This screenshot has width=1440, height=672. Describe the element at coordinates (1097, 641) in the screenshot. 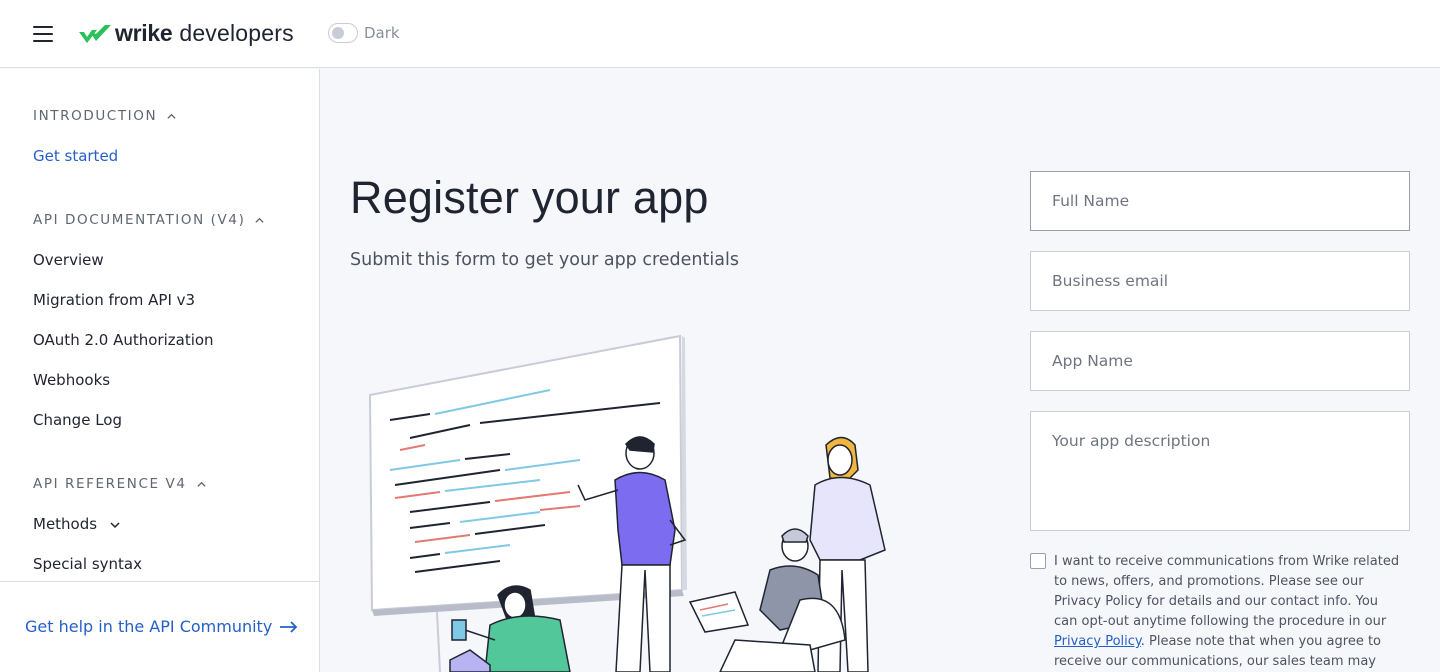

I see `privacy-policy-link: Privacy Policy` at that location.